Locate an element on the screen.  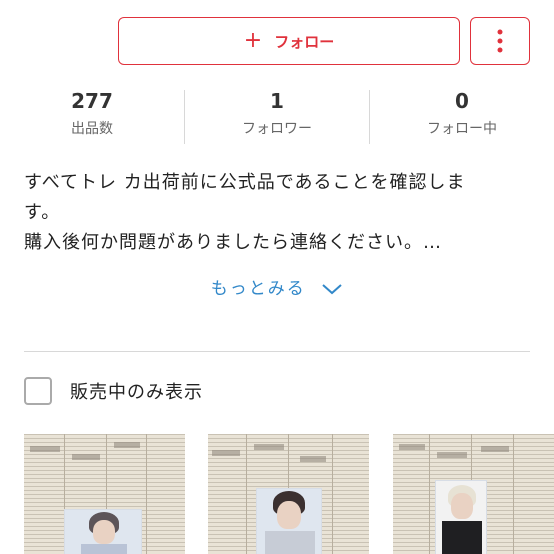
section-divider is located at coordinates (277, 351).